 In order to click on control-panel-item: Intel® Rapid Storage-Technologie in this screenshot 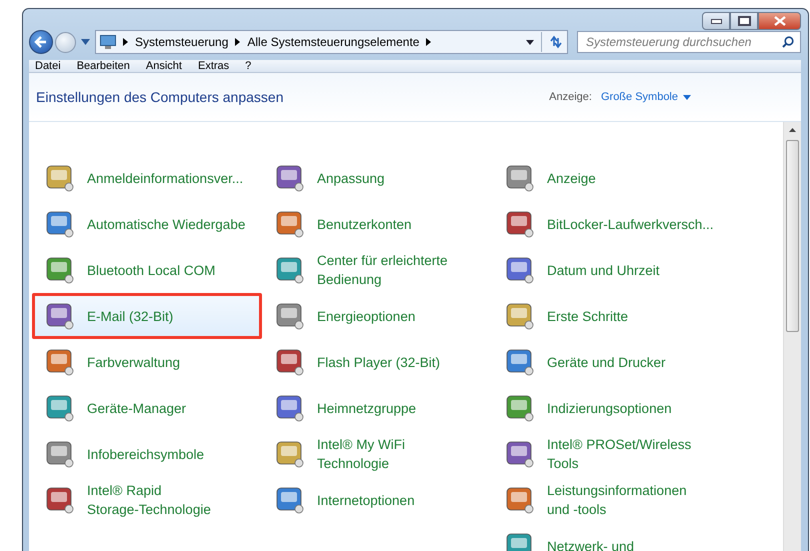, I will do `click(147, 500)`.